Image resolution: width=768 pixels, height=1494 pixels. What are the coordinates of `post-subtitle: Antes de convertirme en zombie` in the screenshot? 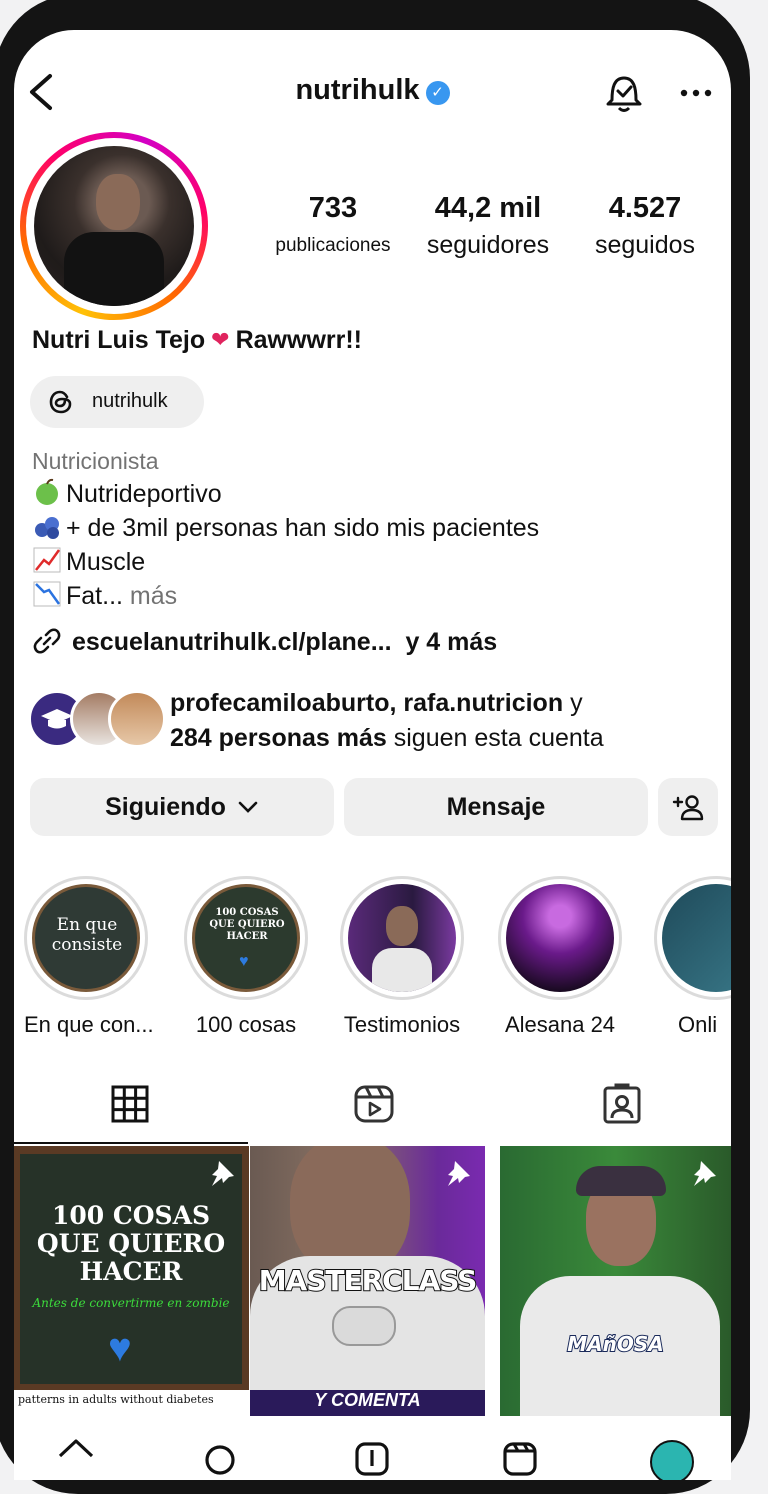 It's located at (131, 1303).